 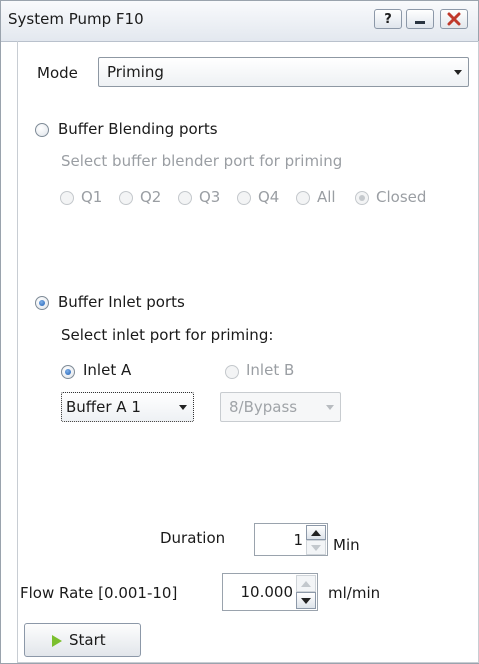 I want to click on blend-all-label: All, so click(x=326, y=197).